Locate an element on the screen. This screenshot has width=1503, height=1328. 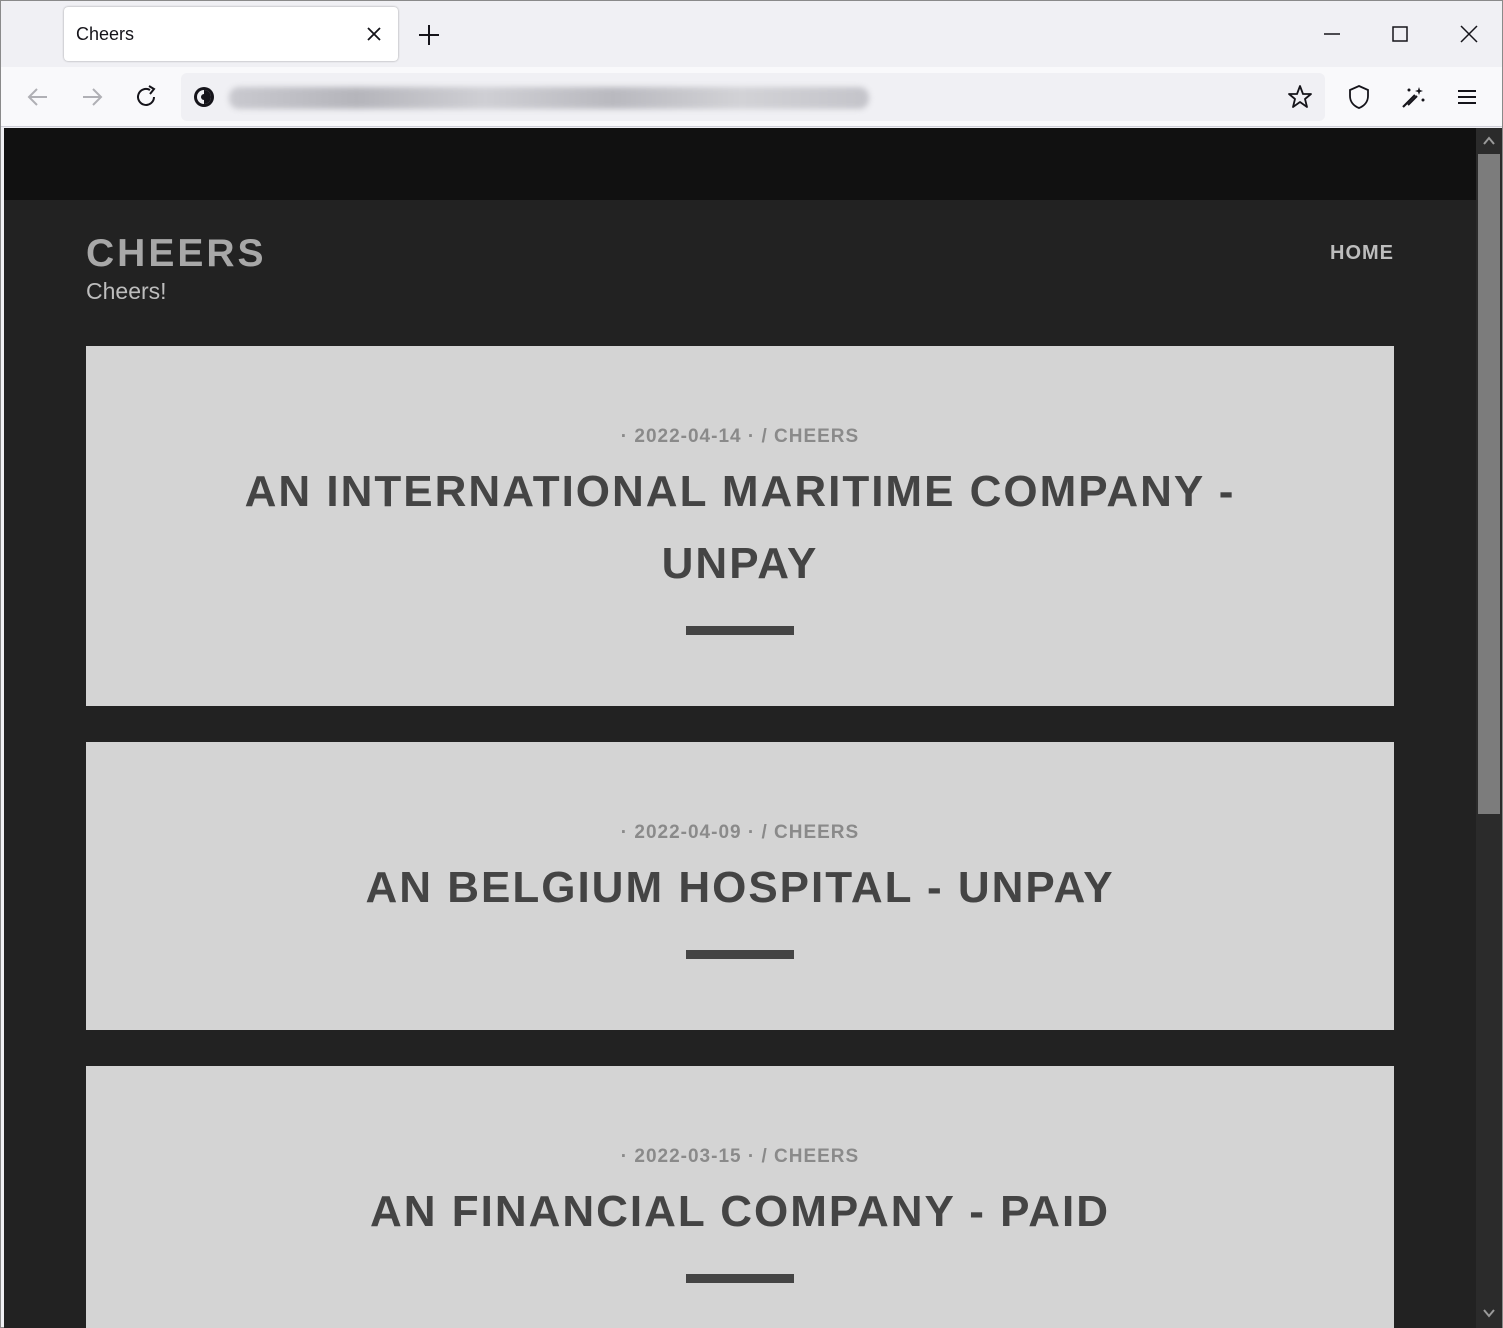
address-bar: blurred-address is located at coordinates (753, 97).